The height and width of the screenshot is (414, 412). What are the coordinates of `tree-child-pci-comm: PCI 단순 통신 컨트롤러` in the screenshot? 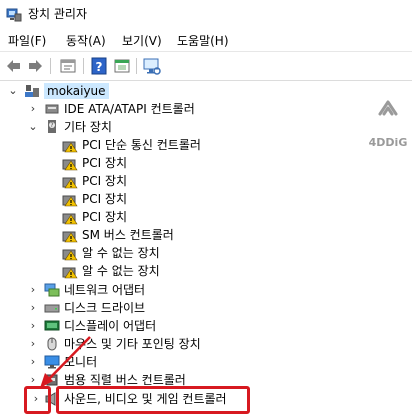 It's located at (206, 145).